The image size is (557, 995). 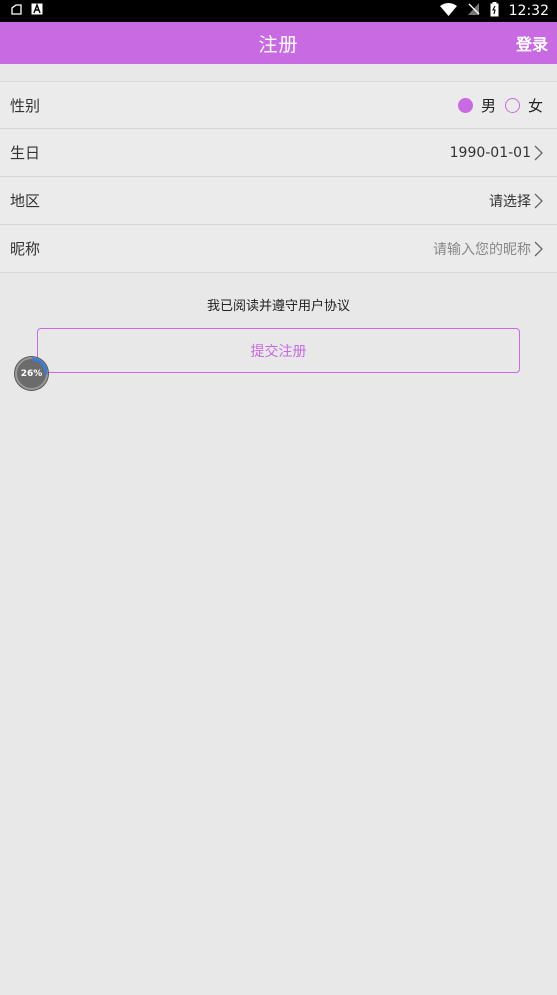 I want to click on status-time: 12:32, so click(x=528, y=11).